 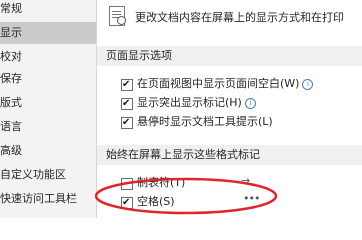 What do you see at coordinates (127, 123) in the screenshot?
I see `checkbox-show-tooltips` at bounding box center [127, 123].